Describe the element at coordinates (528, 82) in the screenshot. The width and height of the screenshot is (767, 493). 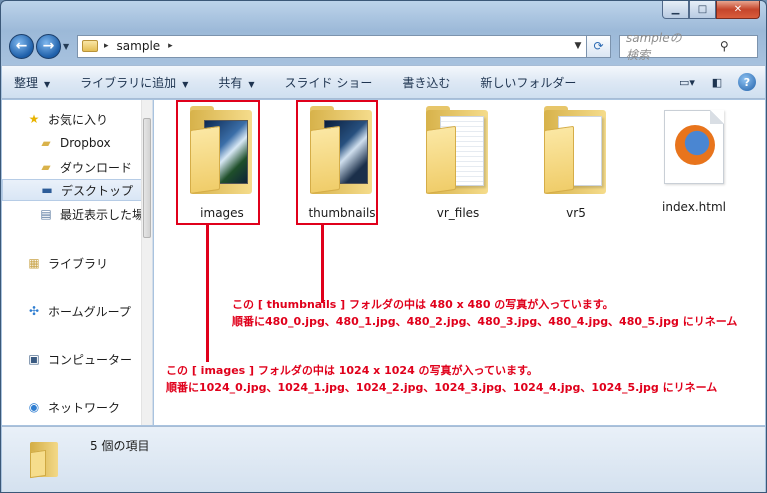
I see `new-folder-button: 新しいフォルダー` at that location.